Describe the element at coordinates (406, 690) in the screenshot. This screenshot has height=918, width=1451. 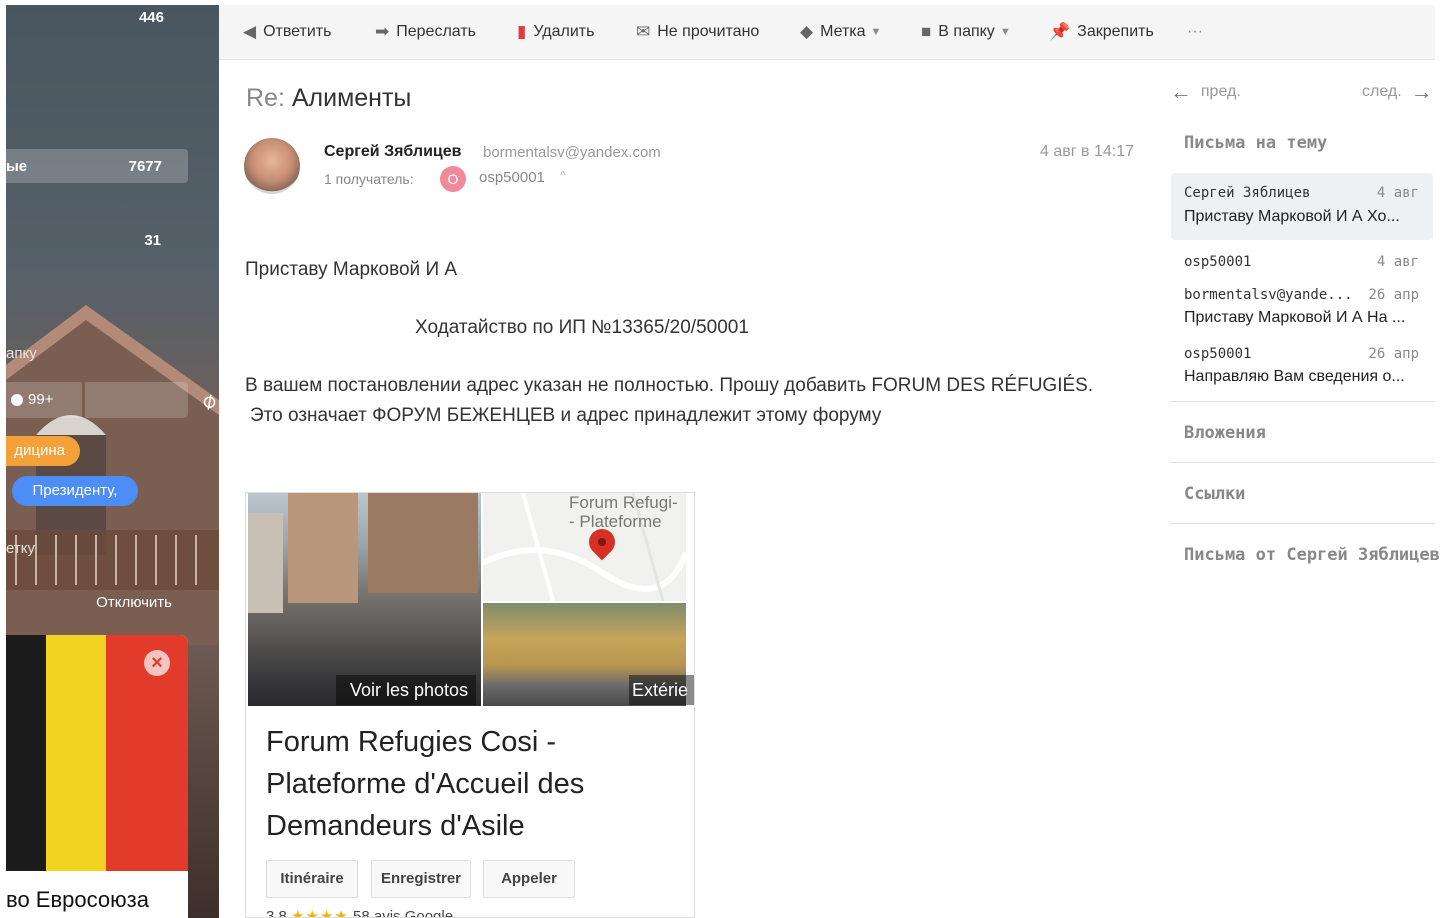
I see `view-photos-label: Voir les photos` at that location.